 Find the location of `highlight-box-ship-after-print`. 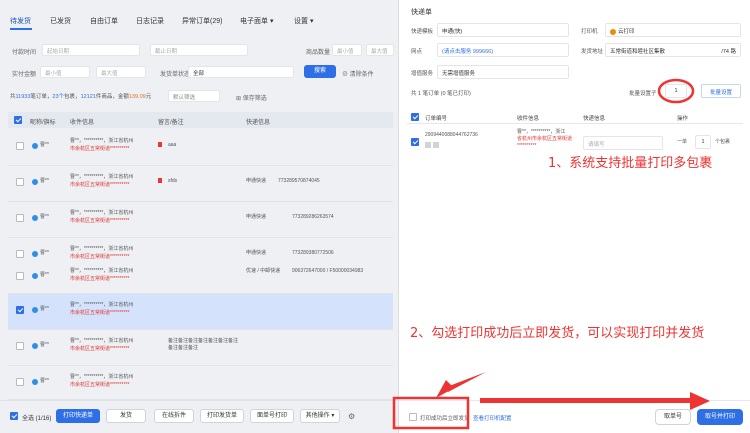

highlight-box-ship-after-print is located at coordinates (431, 413).